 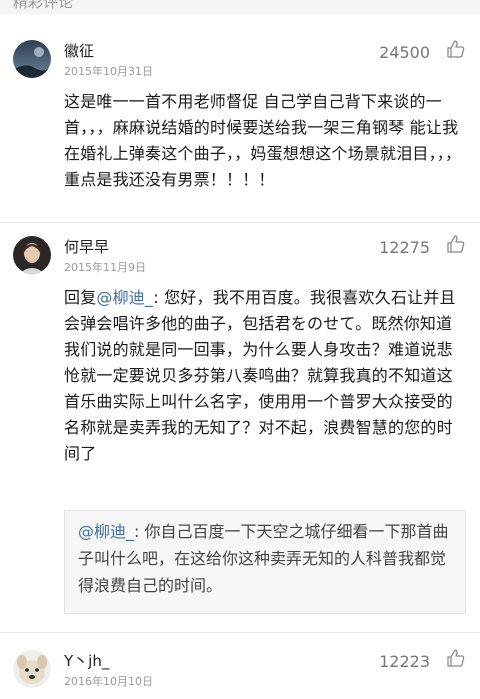 What do you see at coordinates (404, 661) in the screenshot?
I see `like-count: 12223` at bounding box center [404, 661].